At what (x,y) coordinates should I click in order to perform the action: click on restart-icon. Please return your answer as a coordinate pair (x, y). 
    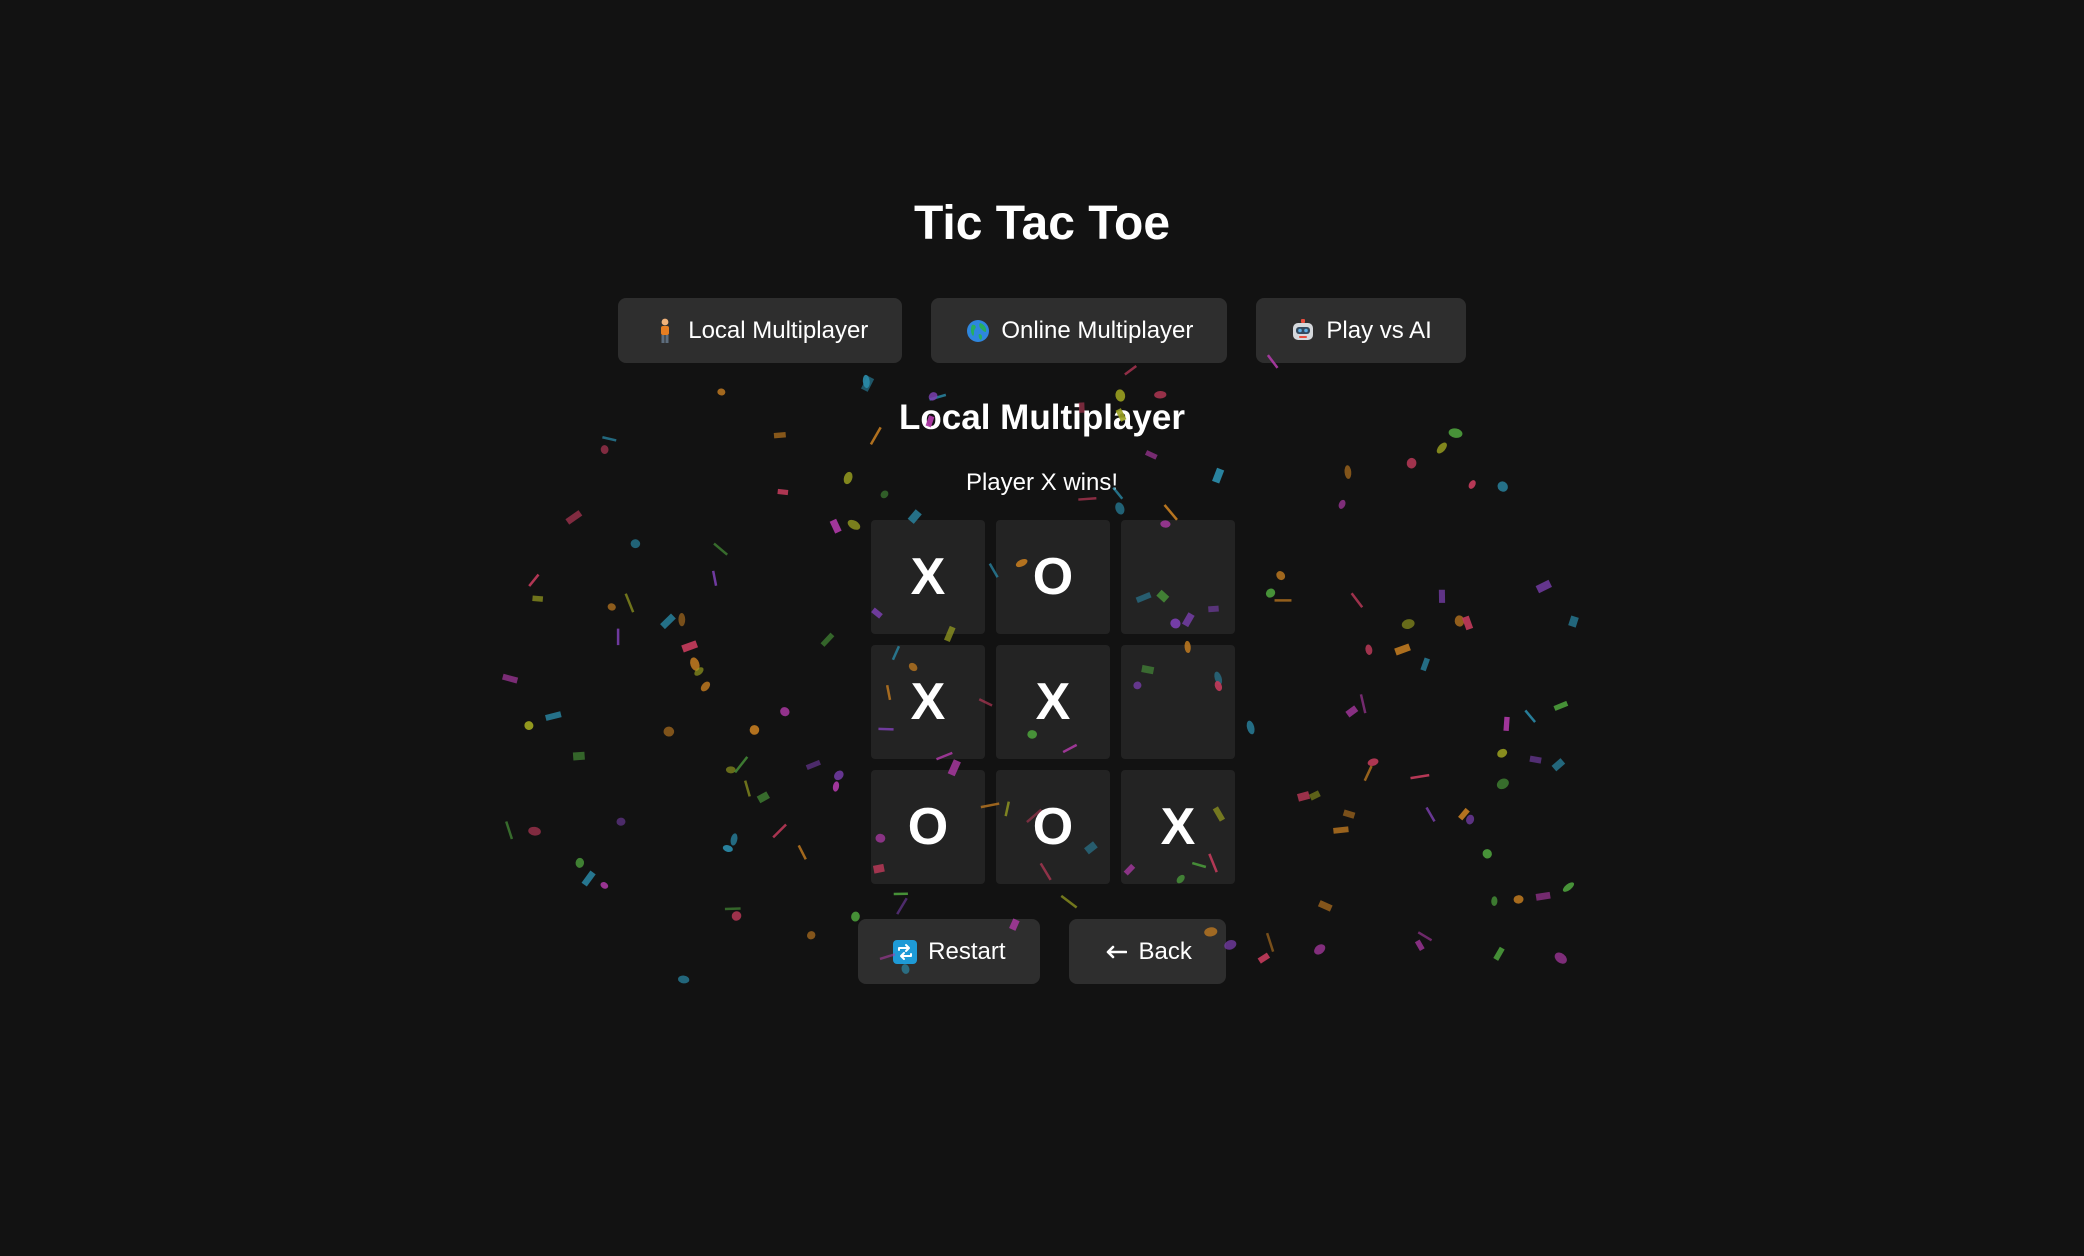
    Looking at the image, I should click on (905, 952).